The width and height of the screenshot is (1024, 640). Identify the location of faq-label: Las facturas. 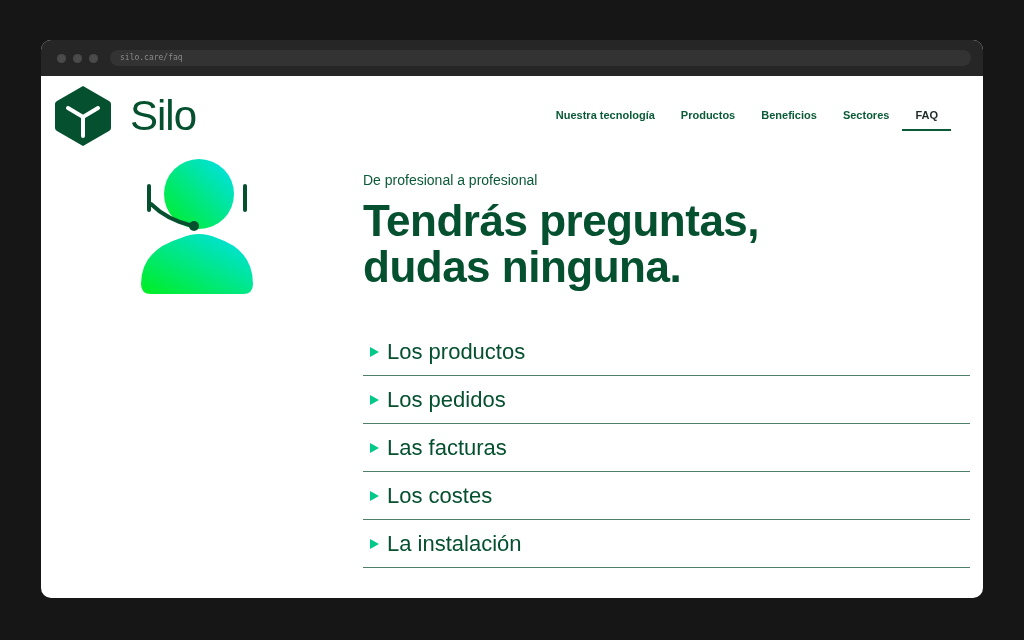
(447, 447).